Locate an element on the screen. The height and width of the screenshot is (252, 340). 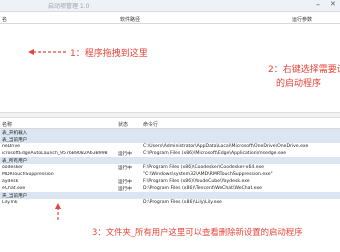
annotation-1: 1：程序拖拽到这里 is located at coordinates (109, 54).